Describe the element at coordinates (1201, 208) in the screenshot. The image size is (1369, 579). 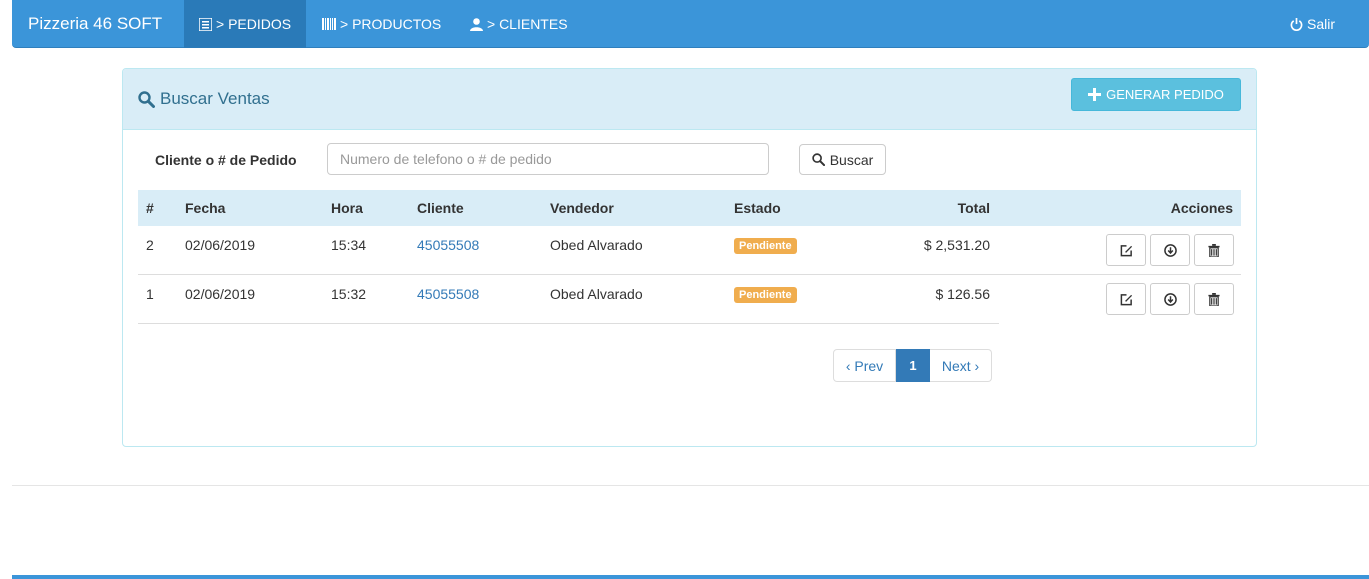
I see `col-acciones: Acciones` at that location.